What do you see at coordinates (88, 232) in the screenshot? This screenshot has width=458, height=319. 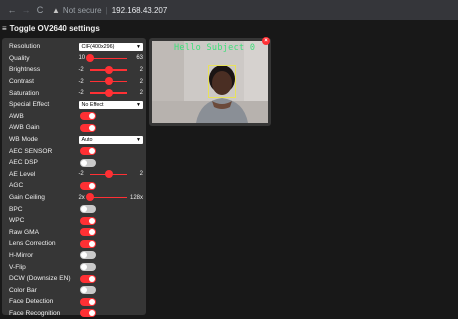 I see `raw-gma-toggle` at bounding box center [88, 232].